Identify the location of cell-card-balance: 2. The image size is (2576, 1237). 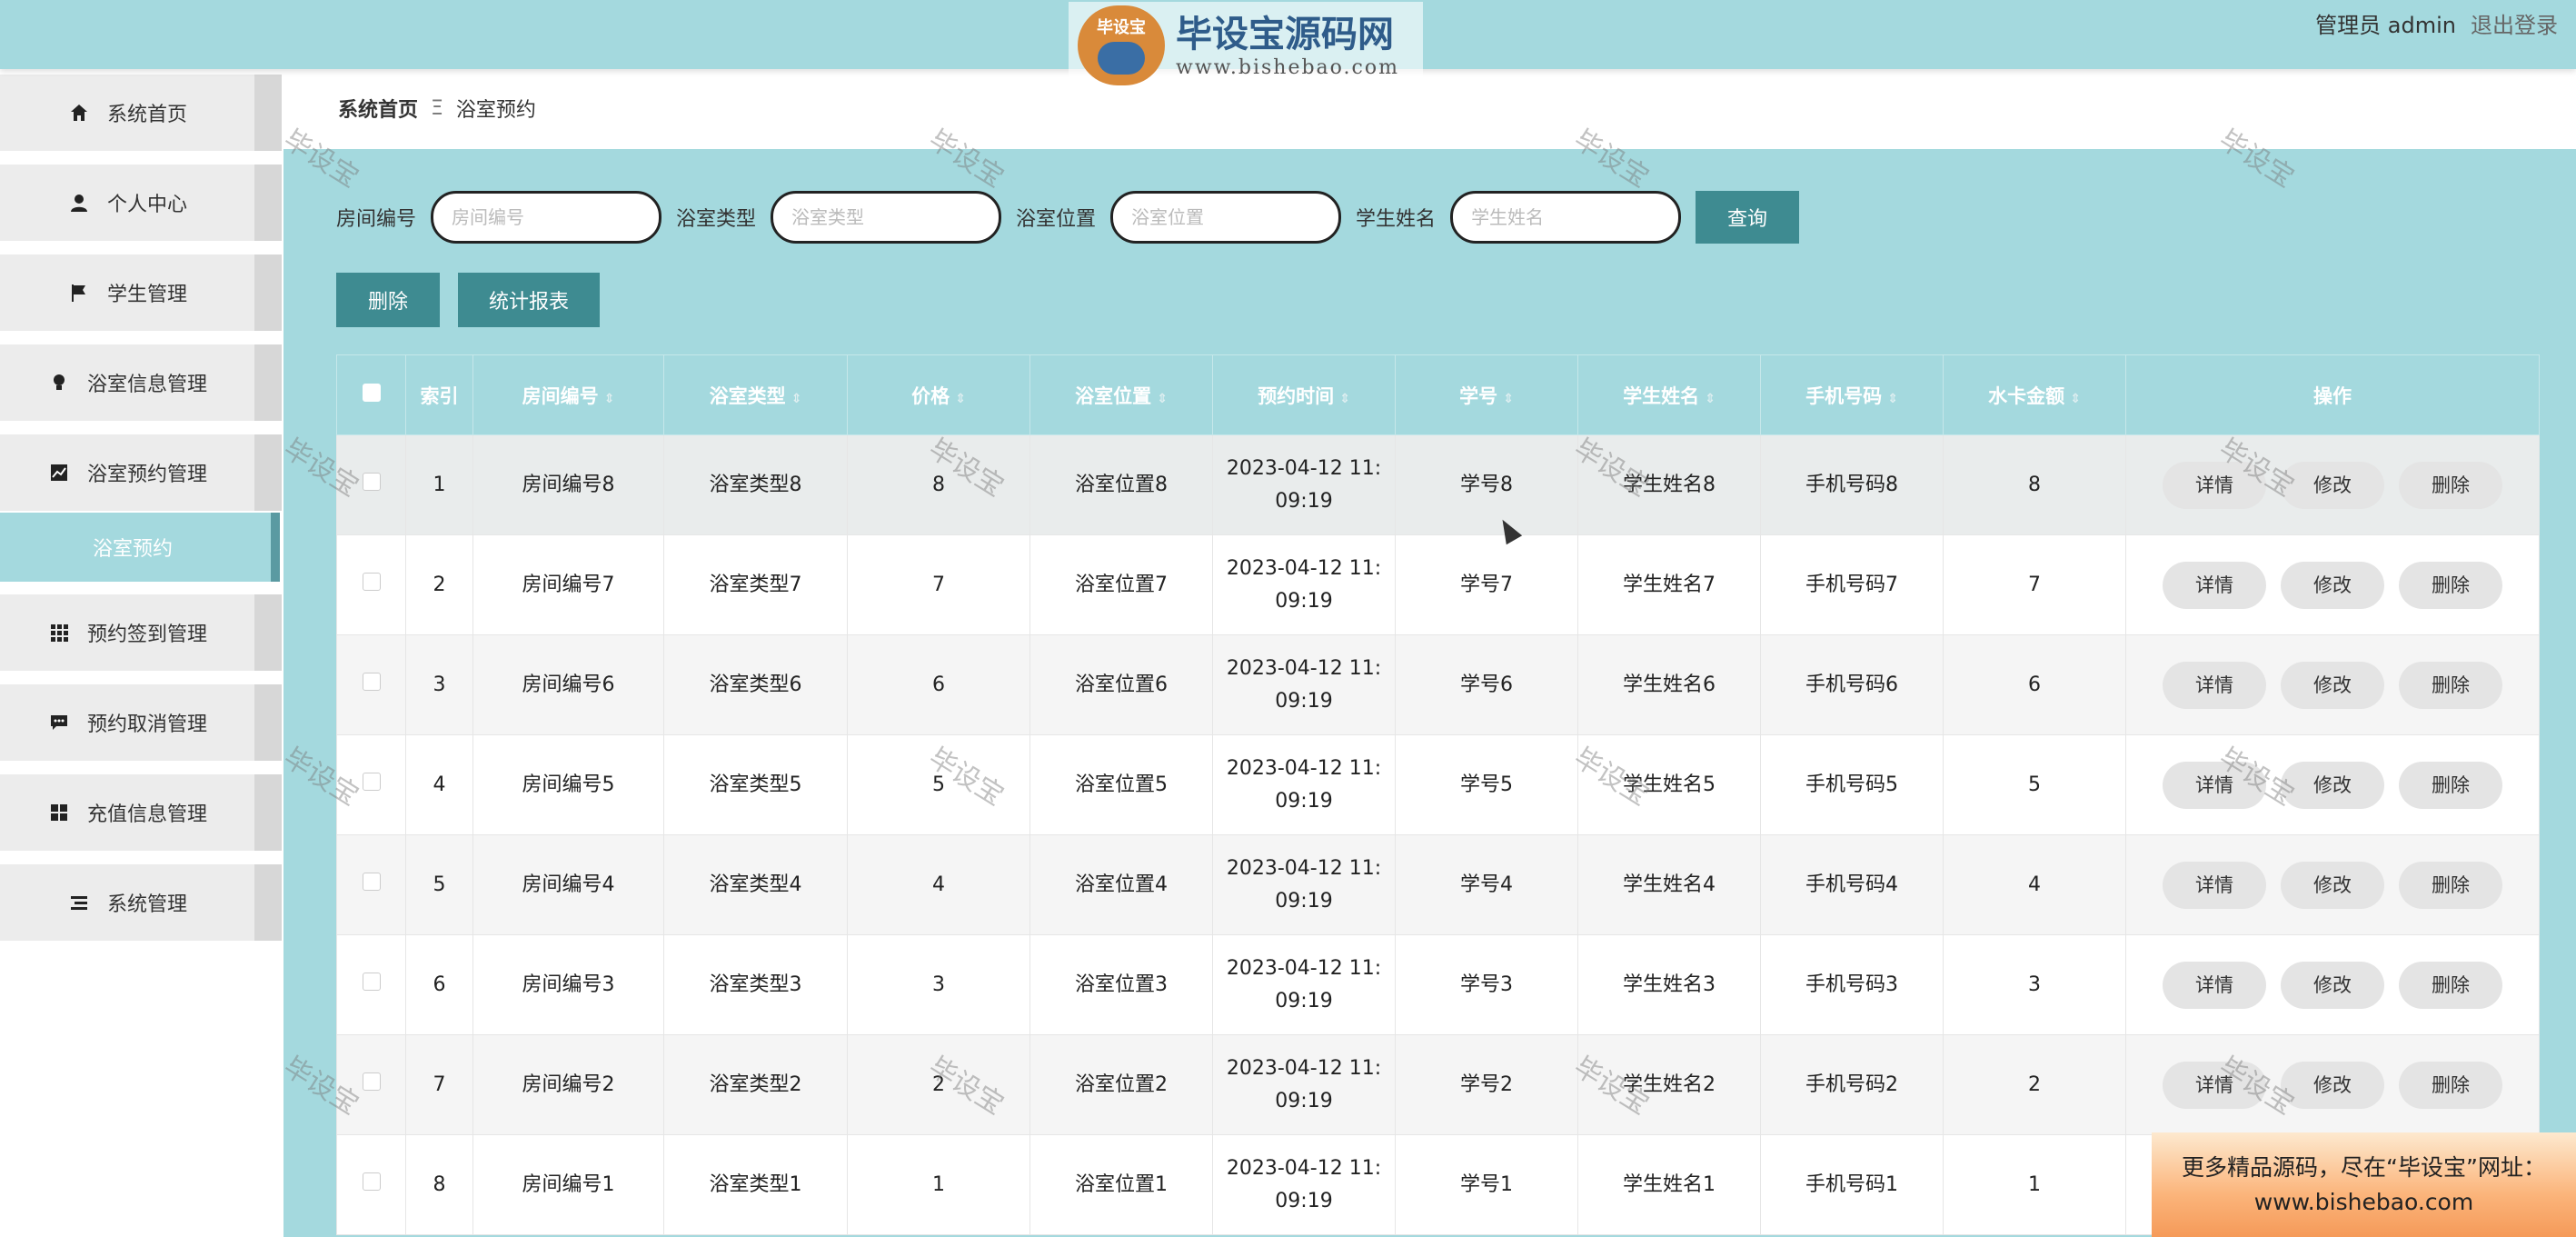
(2035, 1084).